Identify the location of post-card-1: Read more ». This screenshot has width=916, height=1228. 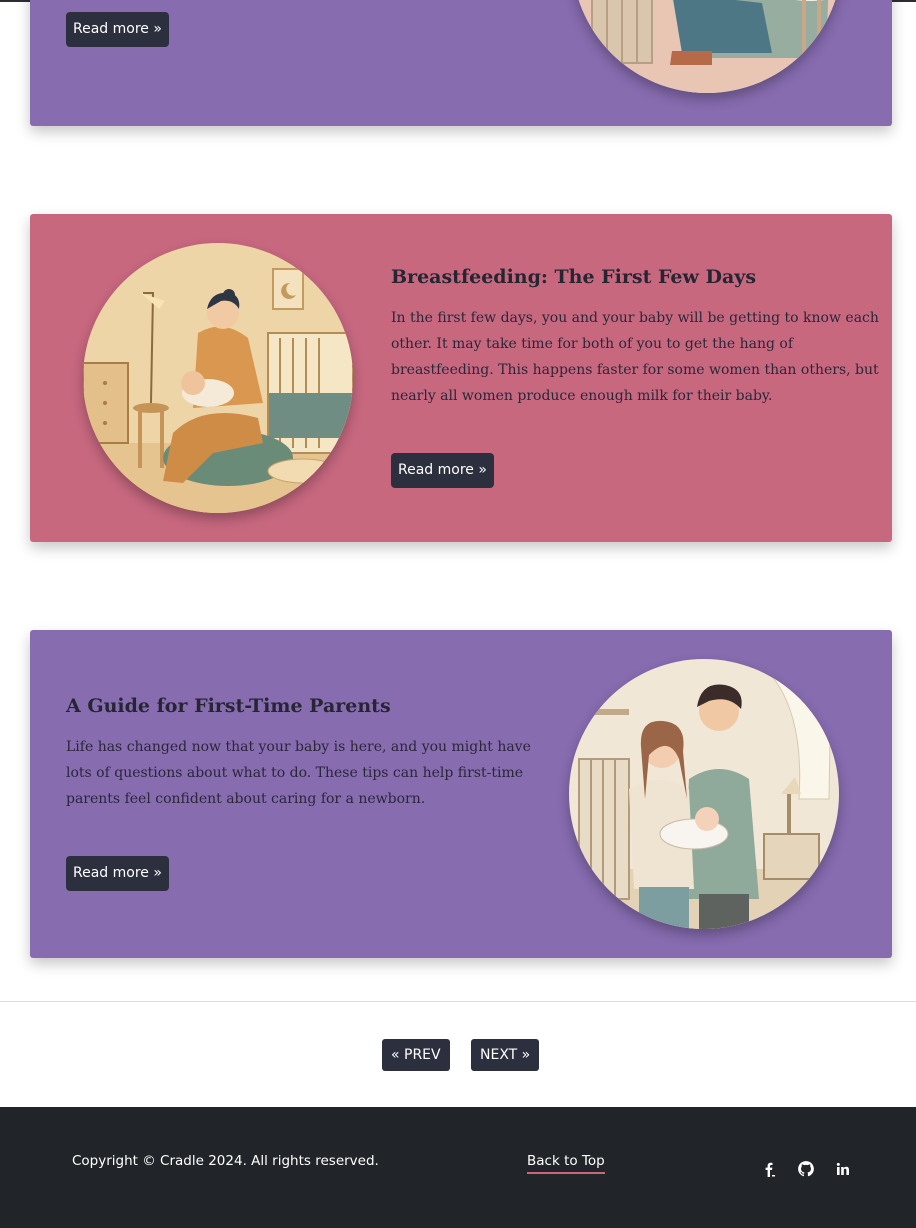
(461, 63).